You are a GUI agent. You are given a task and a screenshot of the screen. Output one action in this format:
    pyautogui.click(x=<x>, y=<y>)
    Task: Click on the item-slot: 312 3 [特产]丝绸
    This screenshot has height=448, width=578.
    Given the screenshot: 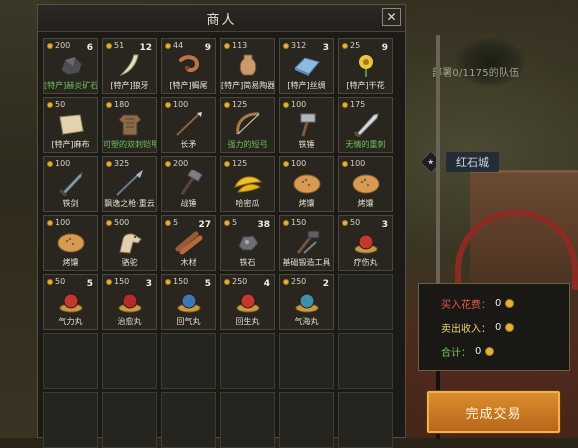 What is the action you would take?
    pyautogui.click(x=306, y=66)
    